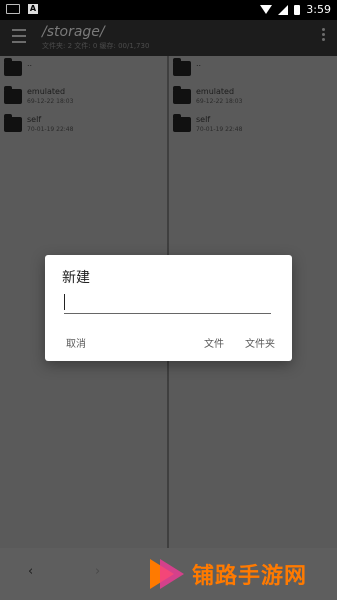 The image size is (337, 600). I want to click on current-path: /storage/, so click(73, 32).